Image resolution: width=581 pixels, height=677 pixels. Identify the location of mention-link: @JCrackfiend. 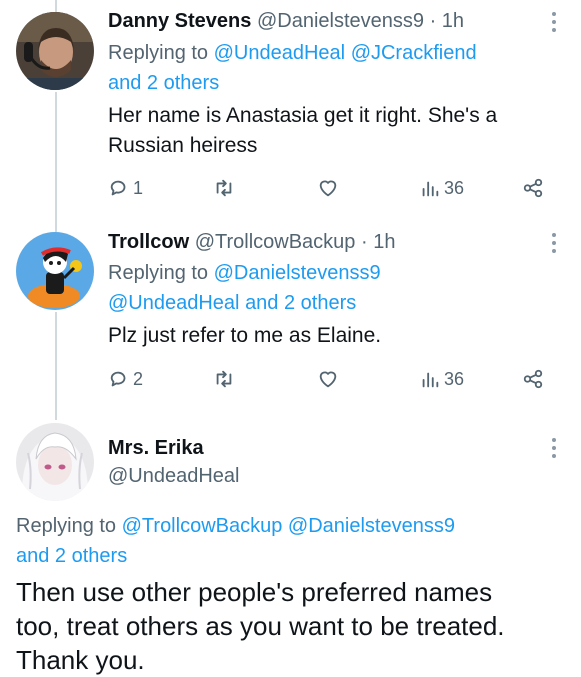
(414, 53).